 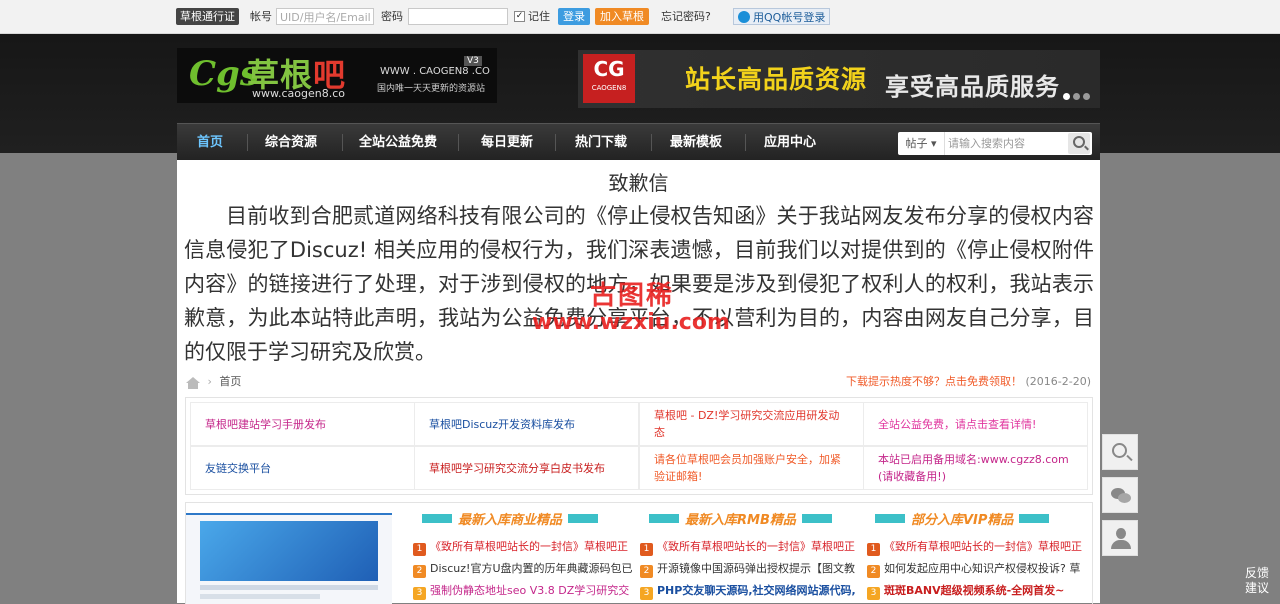 I want to click on search-button, so click(x=1079, y=143).